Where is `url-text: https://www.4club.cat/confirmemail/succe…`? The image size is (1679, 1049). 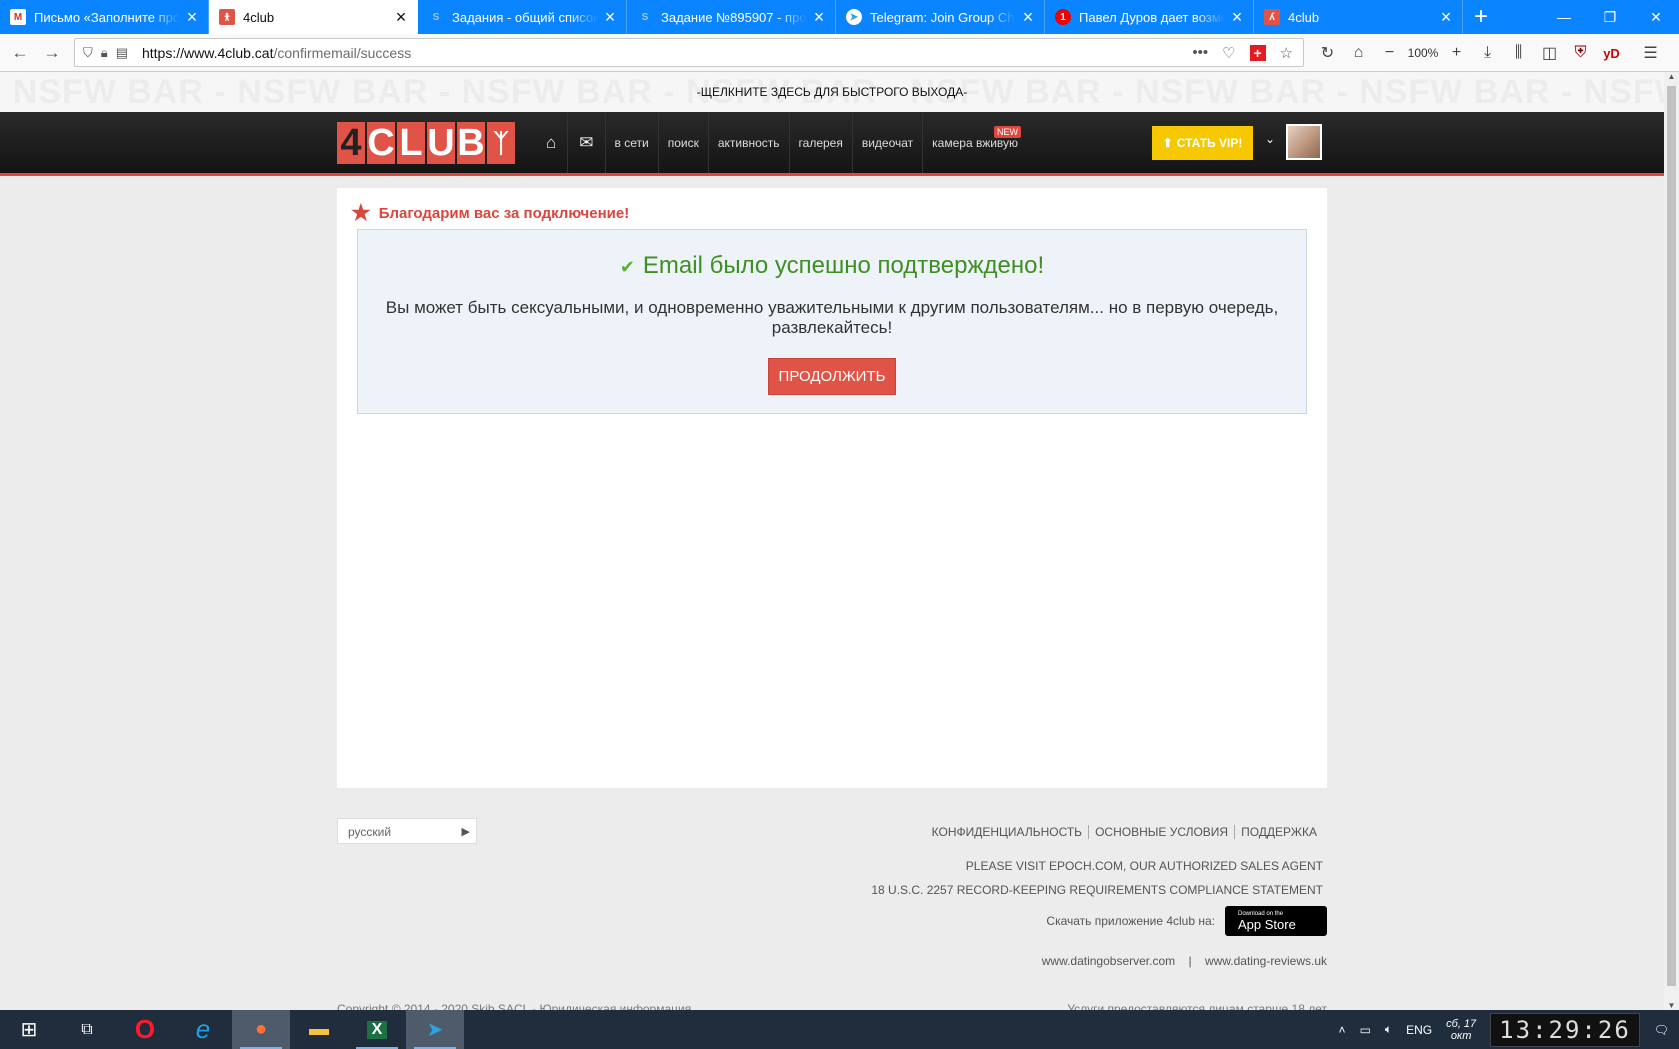
url-text: https://www.4club.cat/confirmemail/succe… is located at coordinates (276, 53).